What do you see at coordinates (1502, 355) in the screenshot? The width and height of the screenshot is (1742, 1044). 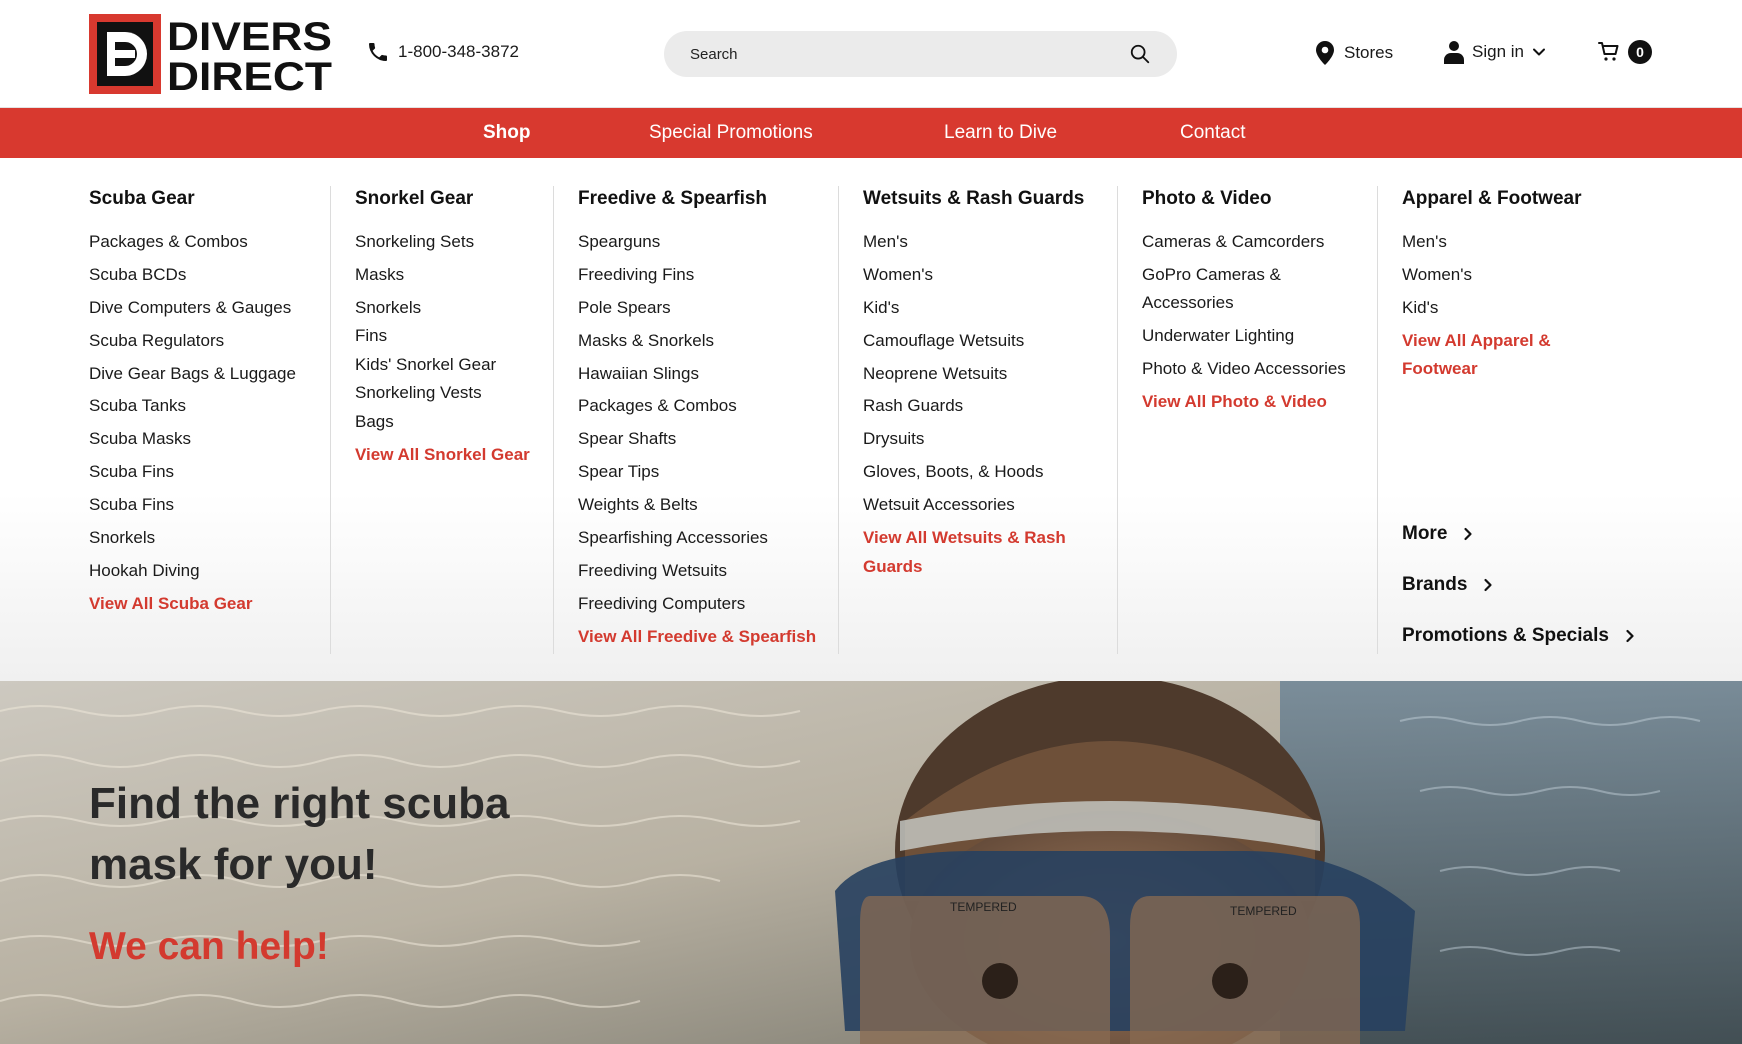 I see `view-all-link: View All Apparel & Footwear` at bounding box center [1502, 355].